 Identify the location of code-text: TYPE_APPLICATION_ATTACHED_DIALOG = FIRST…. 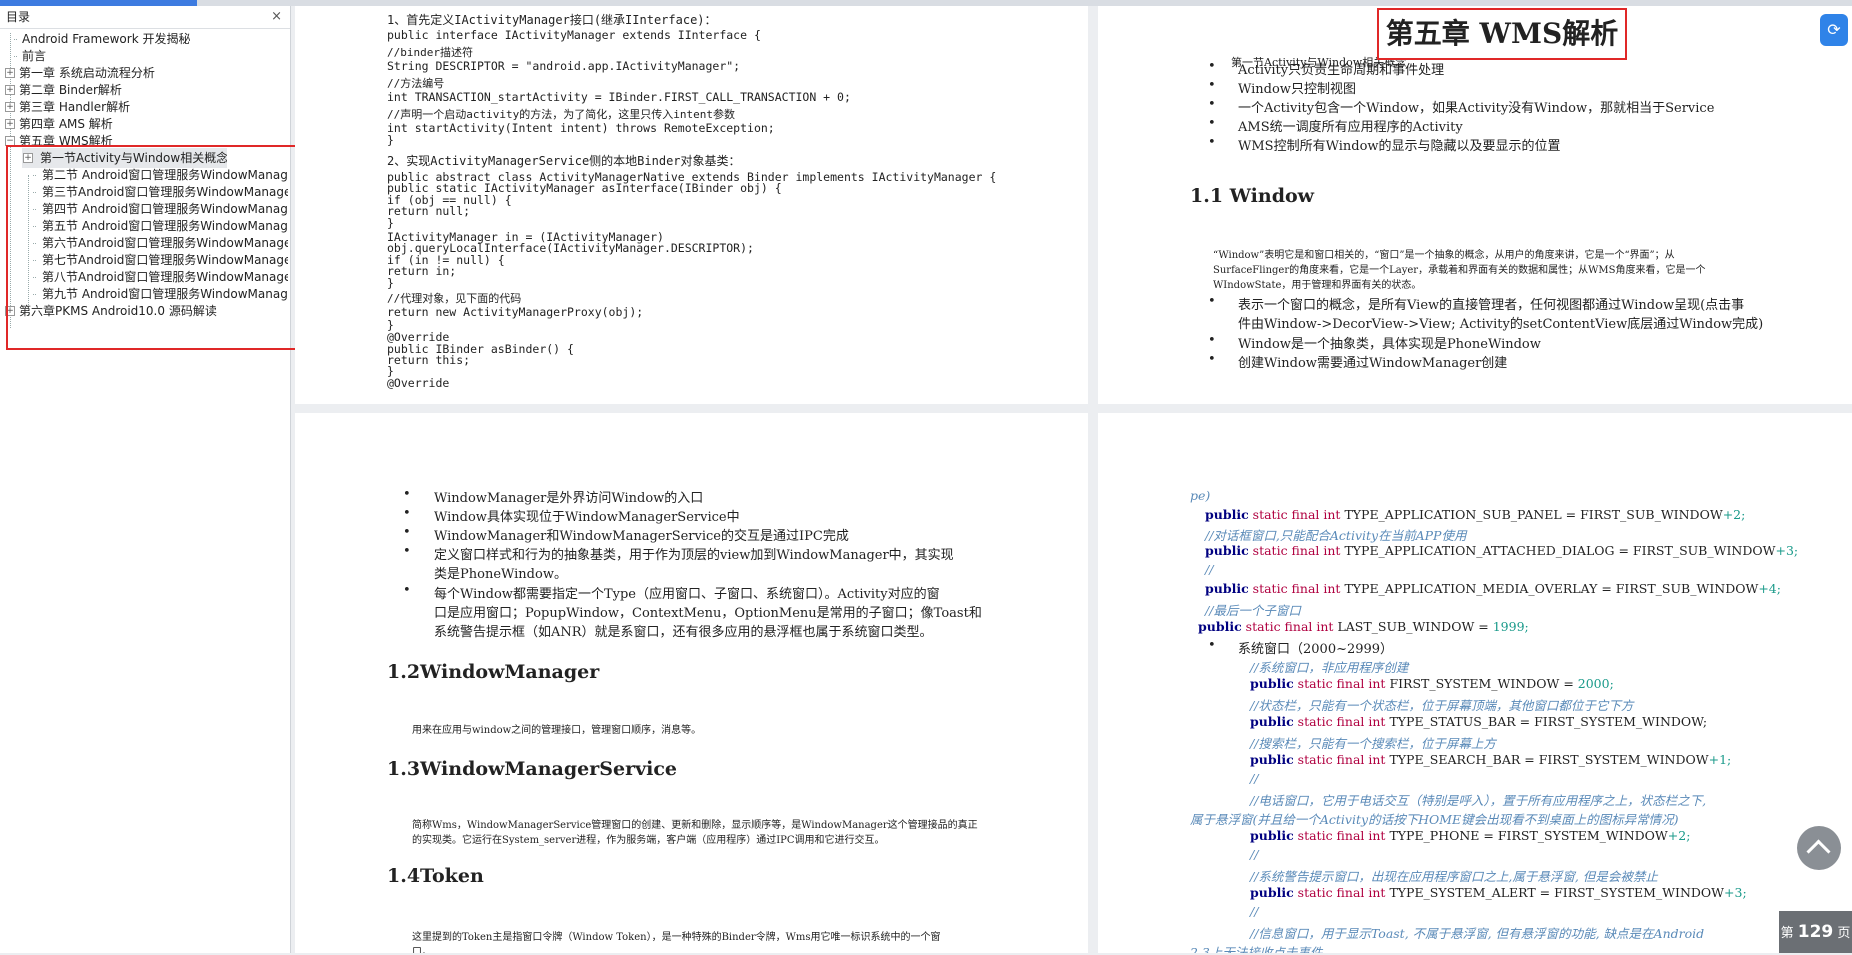
(1560, 550).